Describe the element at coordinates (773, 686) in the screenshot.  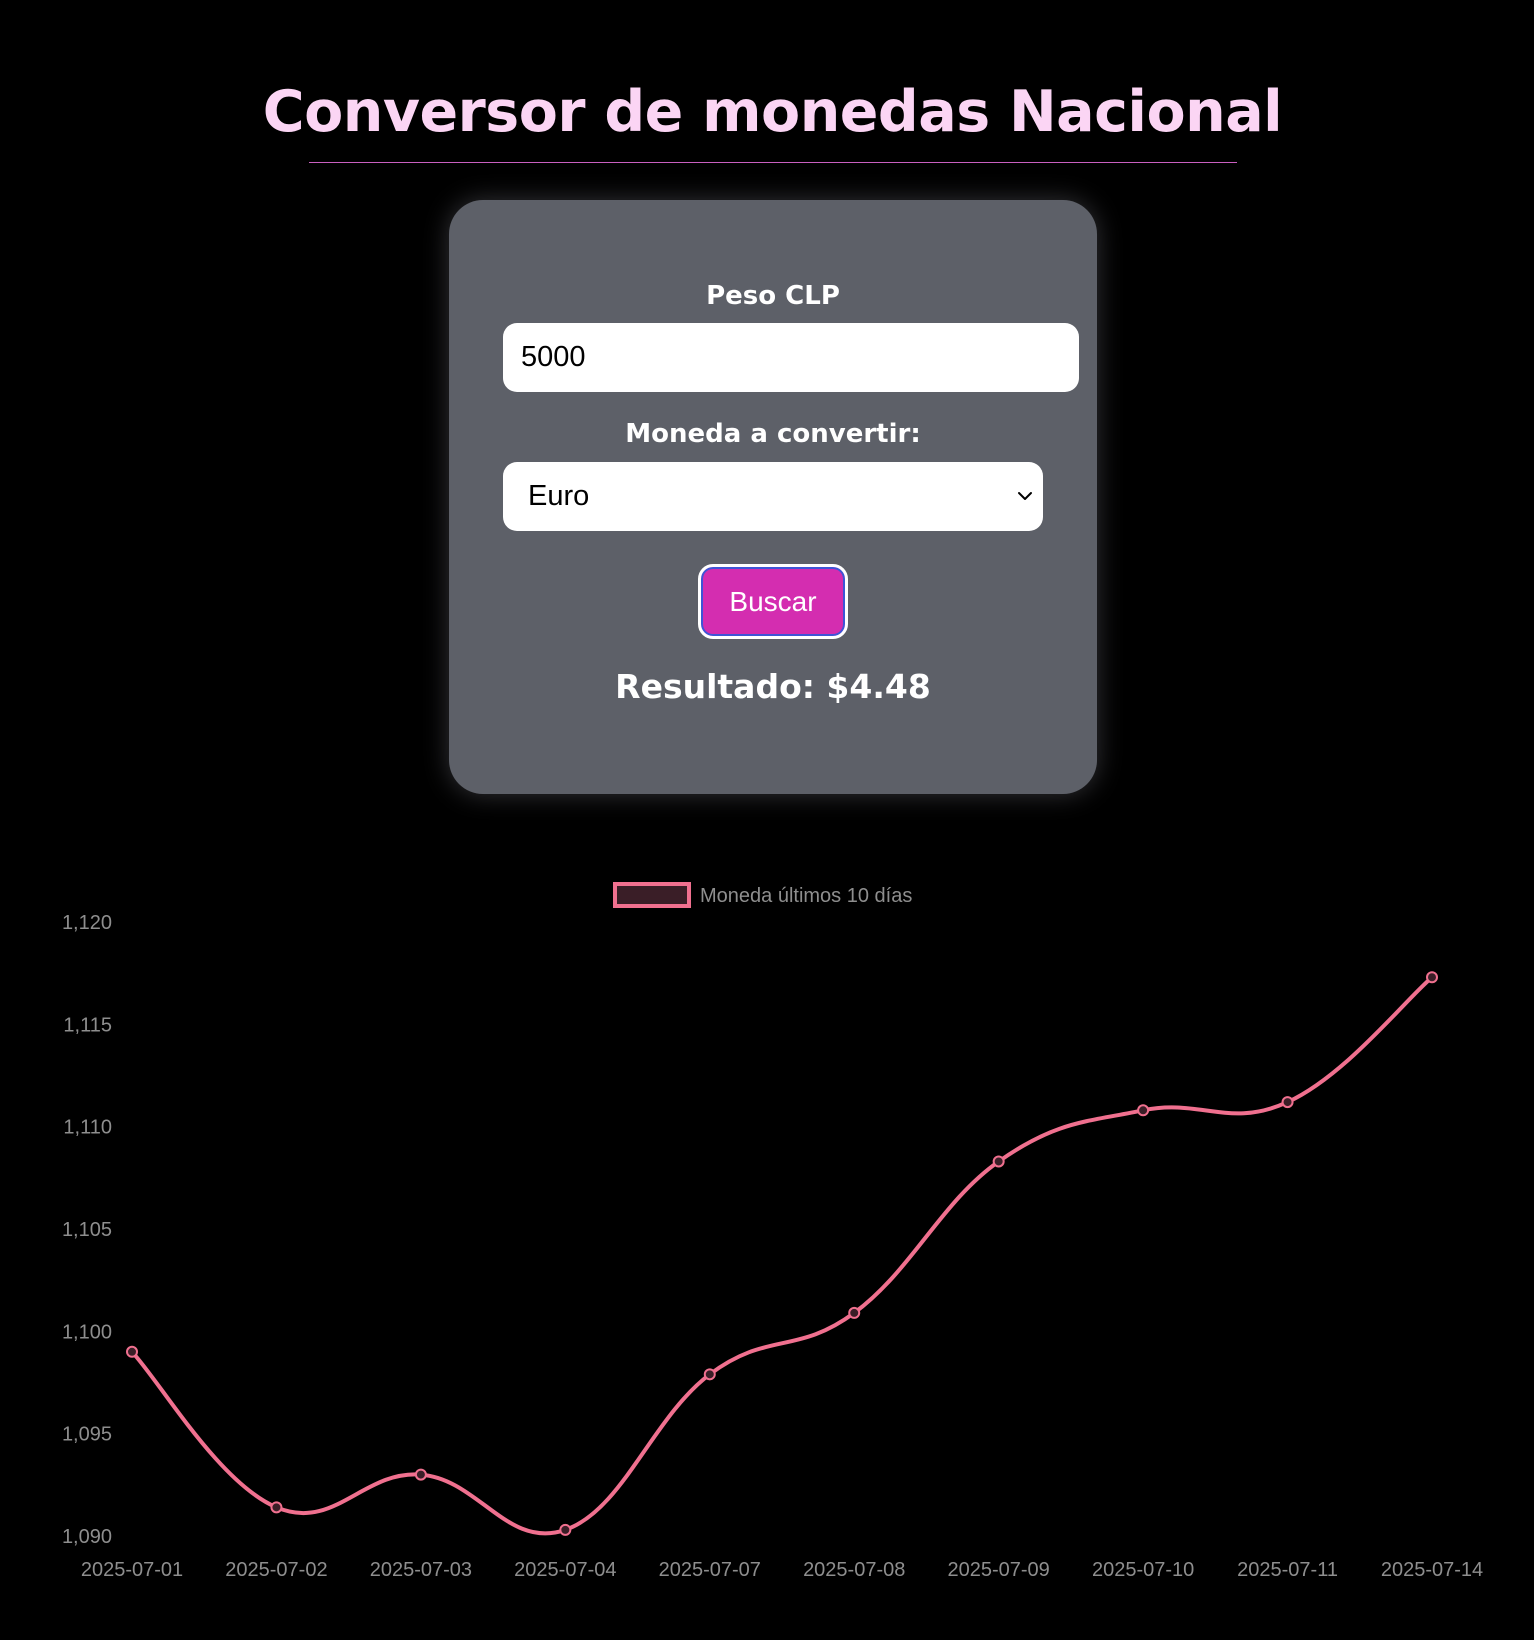
I see `result-text: Resultado: $4.48` at that location.